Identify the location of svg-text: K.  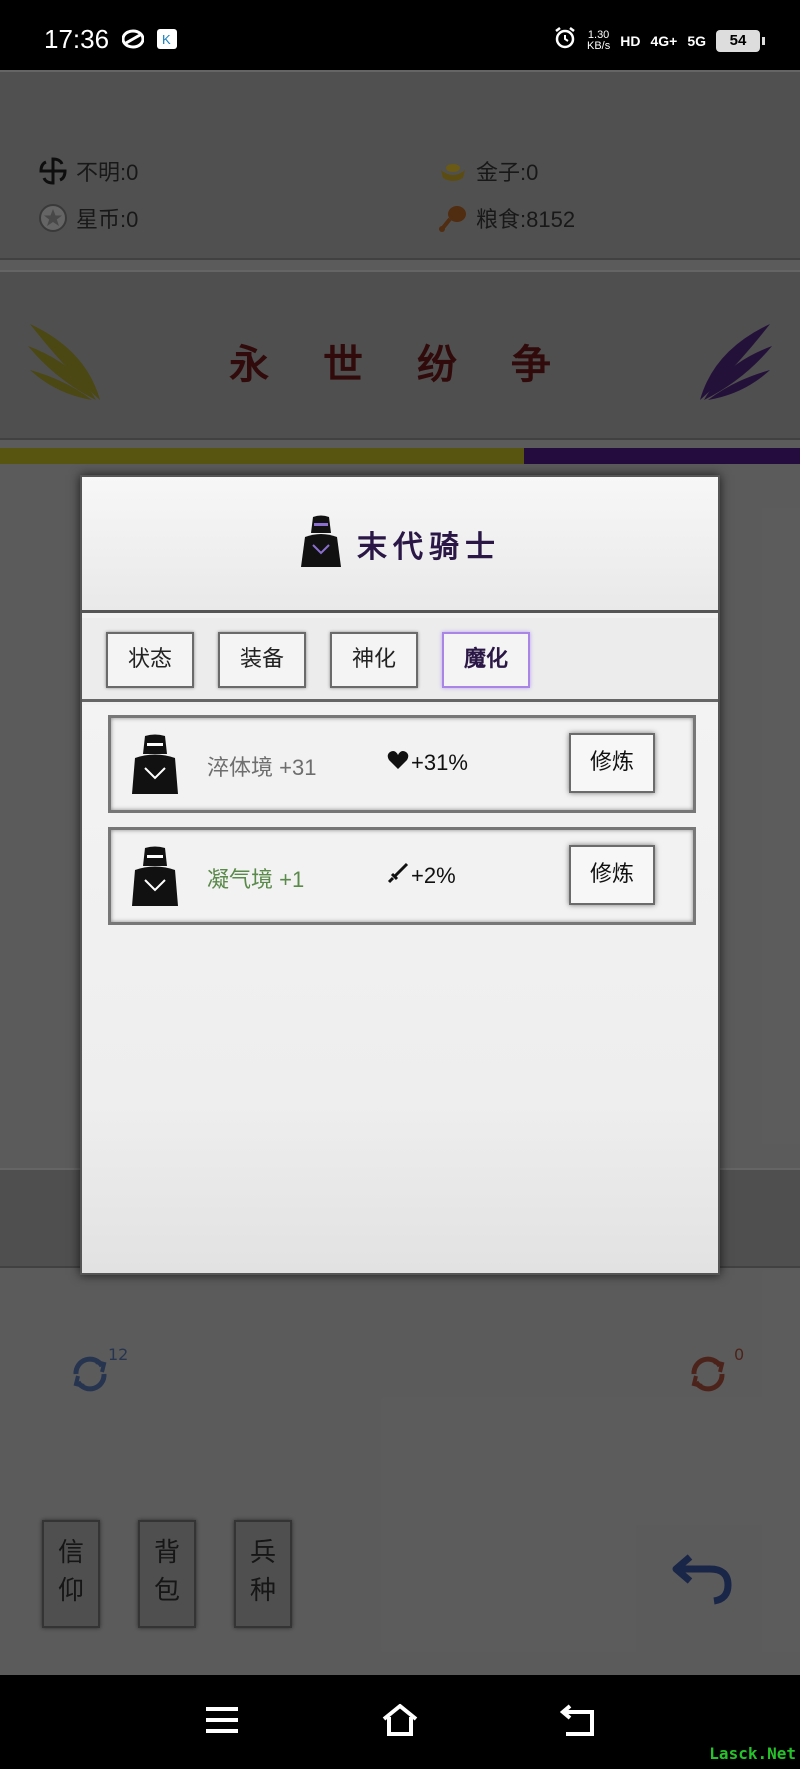
(166, 39).